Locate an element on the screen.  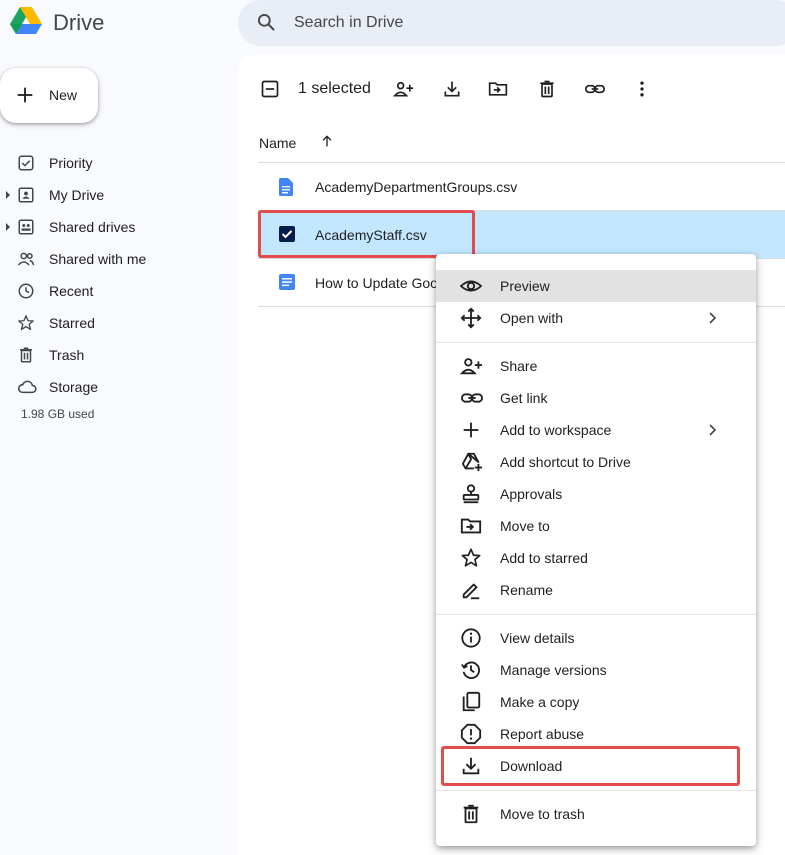
folder-move-icon is located at coordinates (471, 526).